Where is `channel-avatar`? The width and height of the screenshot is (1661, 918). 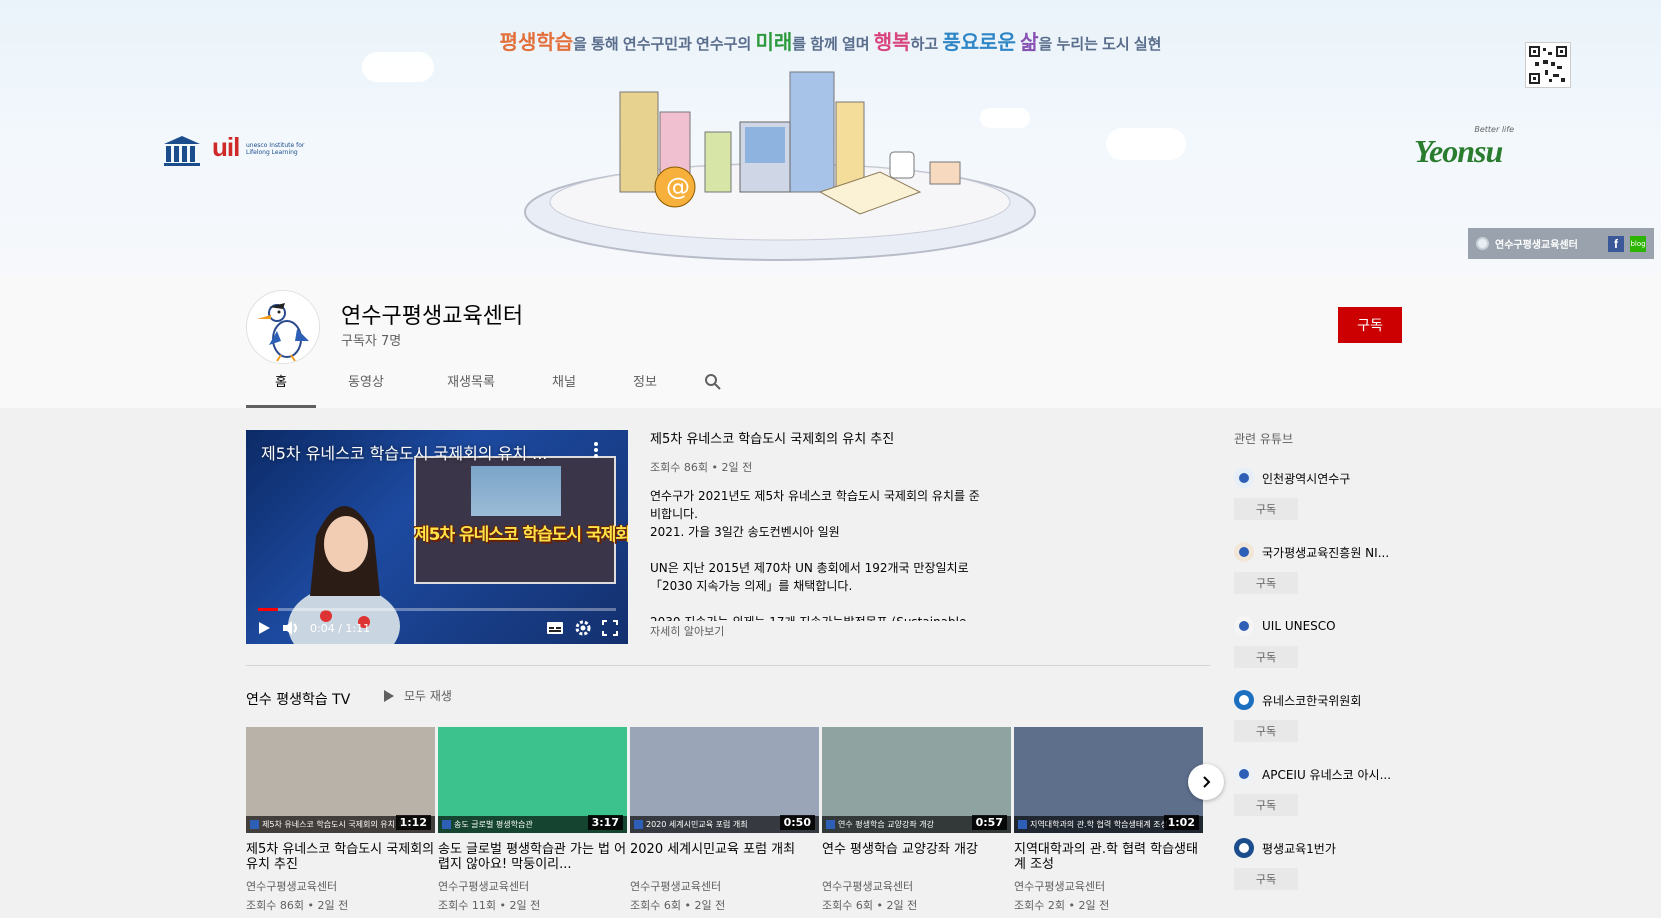
channel-avatar is located at coordinates (283, 327).